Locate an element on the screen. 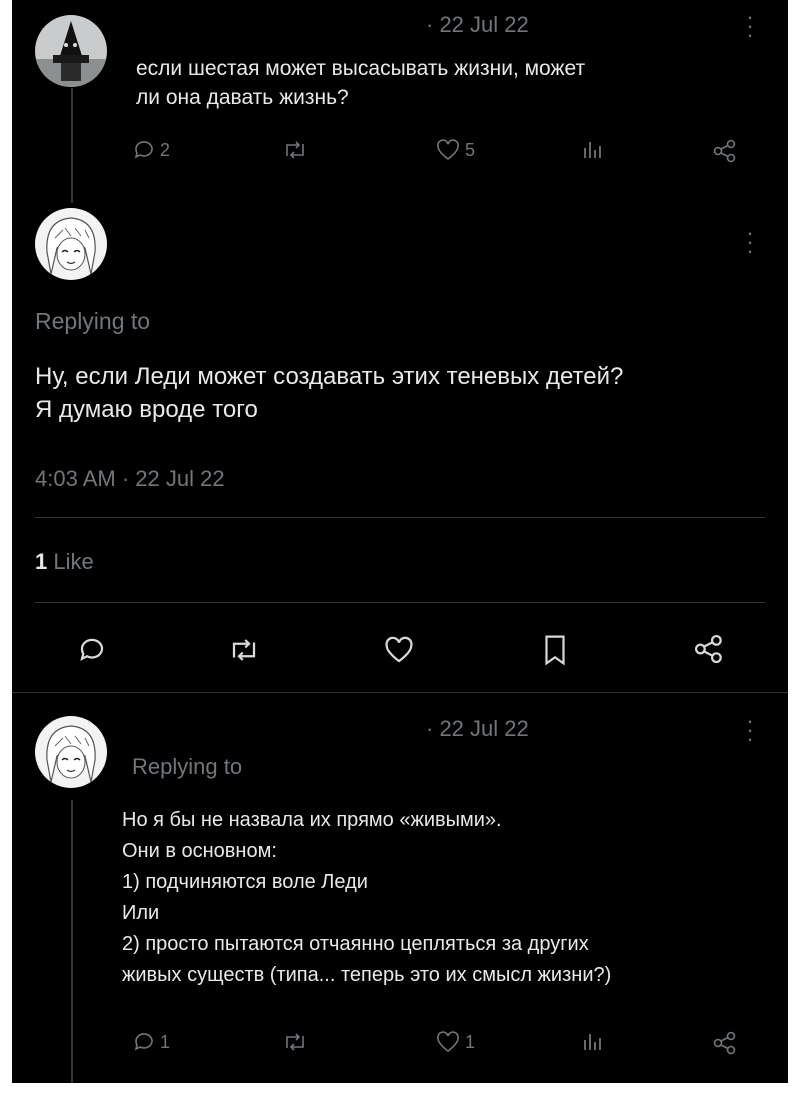  tweet2-timestamp: 4:03 AM · 22 Jul 22 is located at coordinates (130, 478).